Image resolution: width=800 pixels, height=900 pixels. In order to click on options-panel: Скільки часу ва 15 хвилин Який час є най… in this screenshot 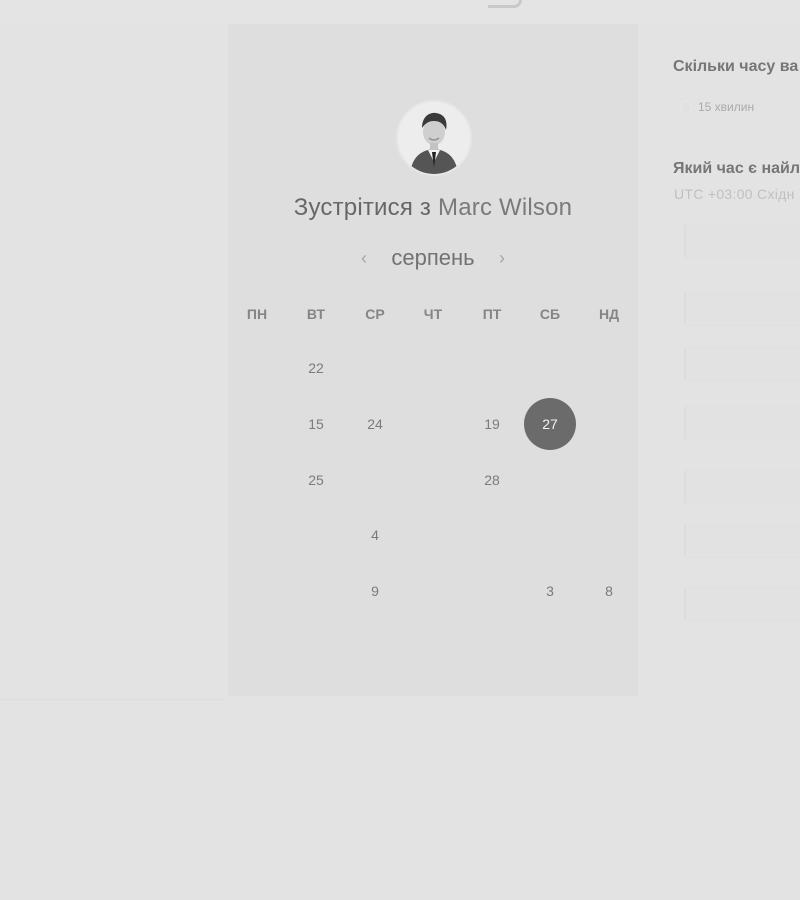, I will do `click(720, 360)`.